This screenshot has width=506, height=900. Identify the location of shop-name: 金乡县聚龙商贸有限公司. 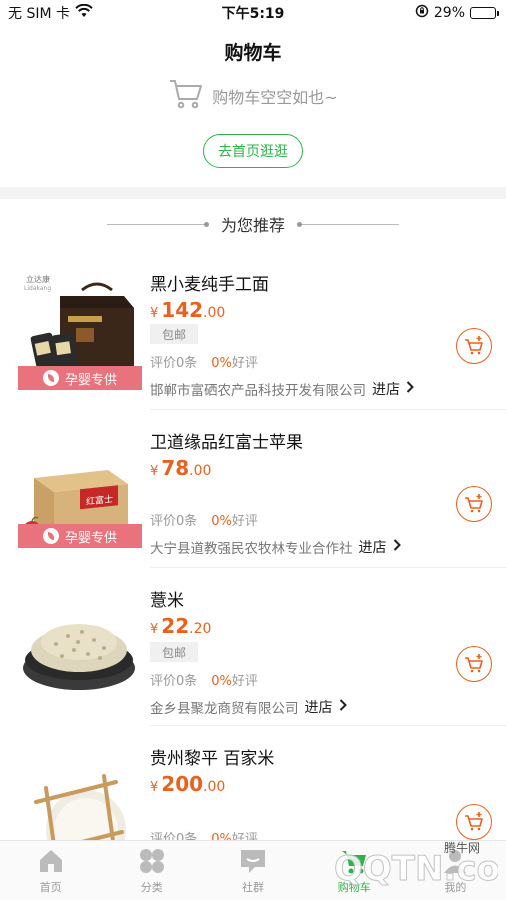
(224, 709).